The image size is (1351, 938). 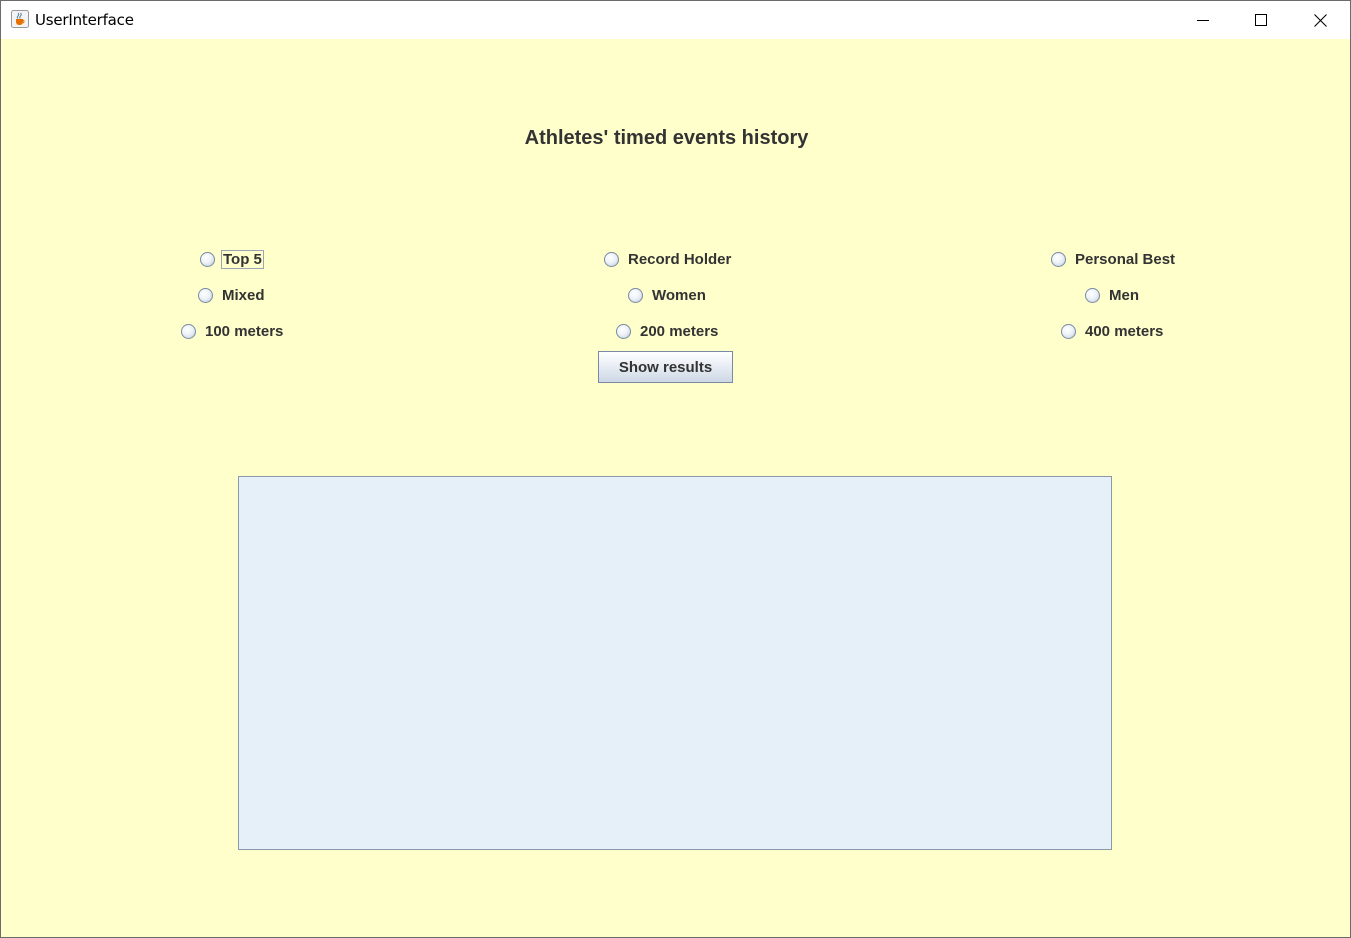 I want to click on radio-100-meters: 100 meters, so click(x=232, y=331).